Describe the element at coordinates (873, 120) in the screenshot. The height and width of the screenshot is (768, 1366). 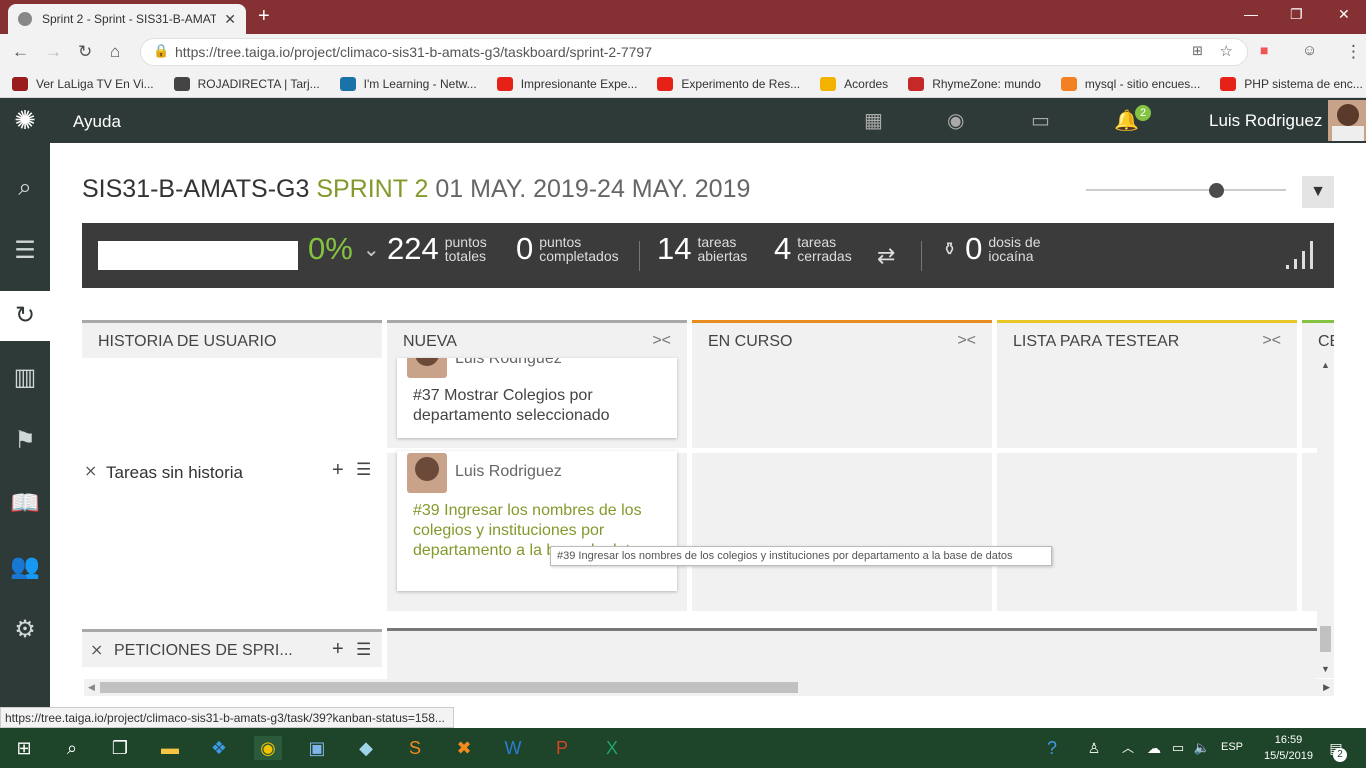
I see `projects-grid-icon: ▦` at that location.